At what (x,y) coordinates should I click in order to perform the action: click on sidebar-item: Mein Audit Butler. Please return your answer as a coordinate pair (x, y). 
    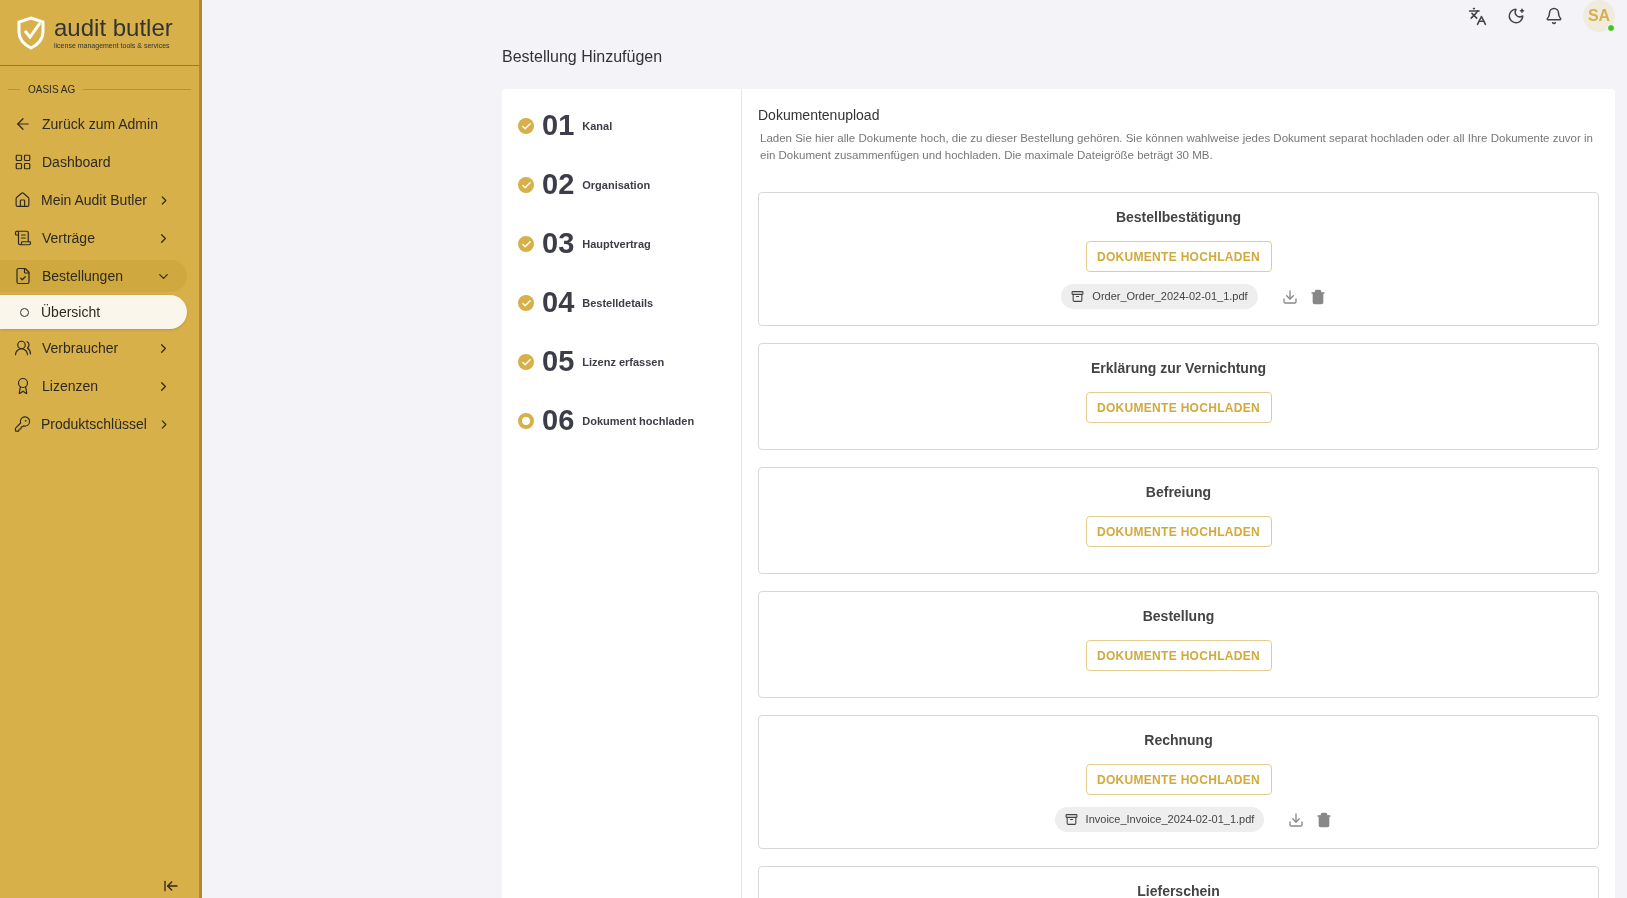
    Looking at the image, I should click on (93, 200).